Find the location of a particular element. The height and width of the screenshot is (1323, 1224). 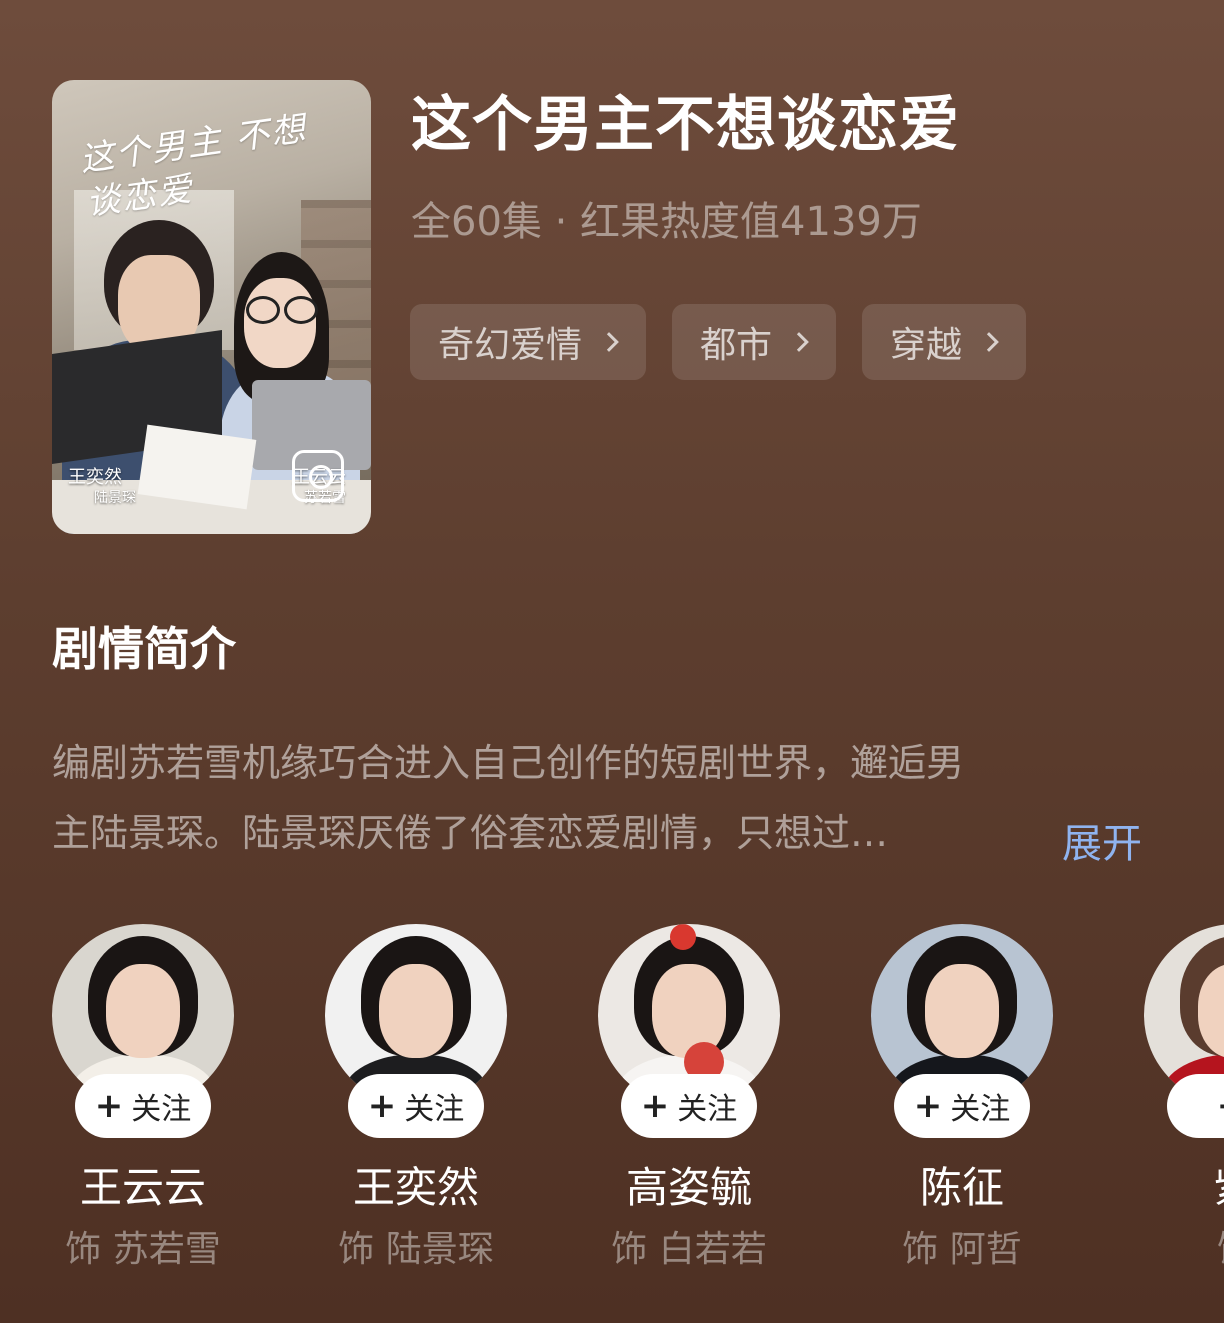

drama-meta: 全60集 · 红果热度值4139万 is located at coordinates (666, 222).